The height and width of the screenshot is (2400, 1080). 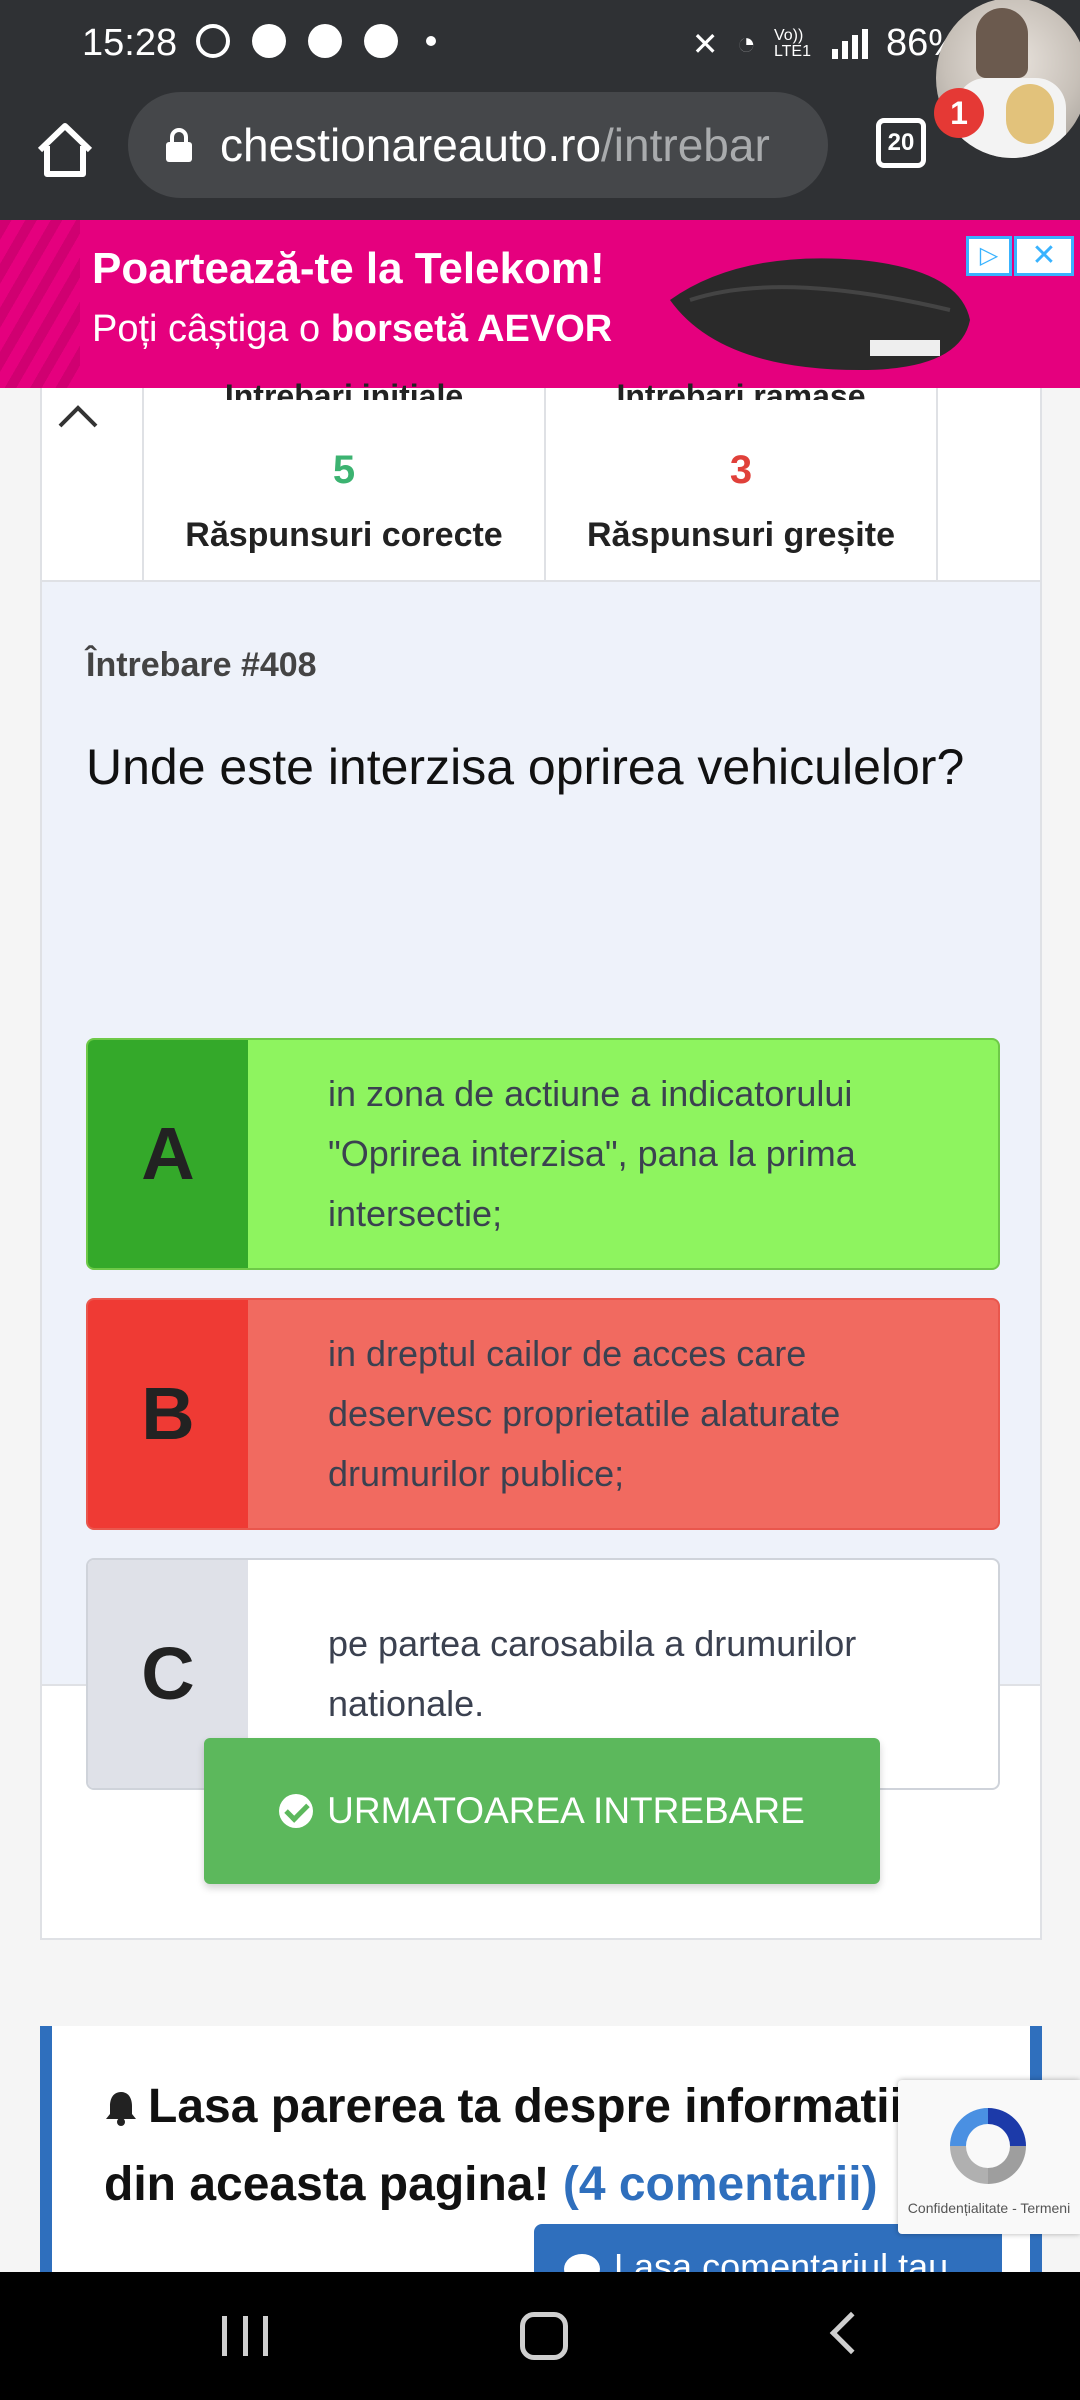 What do you see at coordinates (741, 535) in the screenshot?
I see `wrong-label: Răspunsuri greșite` at bounding box center [741, 535].